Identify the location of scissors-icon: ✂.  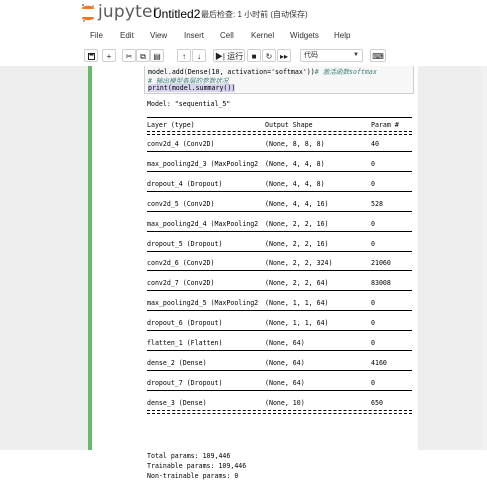
(129, 56).